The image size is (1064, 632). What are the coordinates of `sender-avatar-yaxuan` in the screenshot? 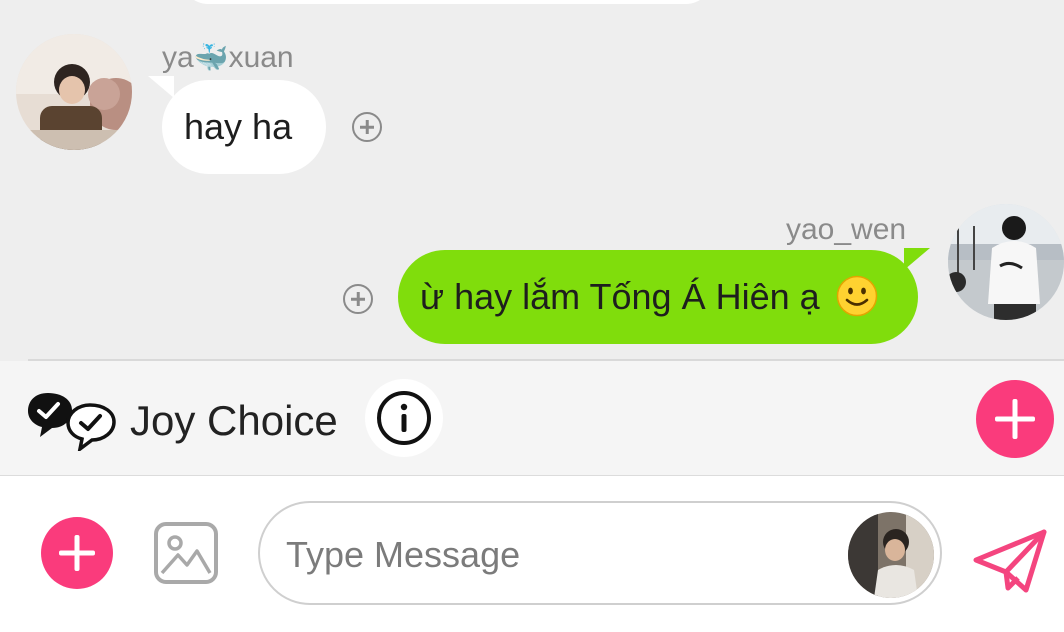 It's located at (74, 92).